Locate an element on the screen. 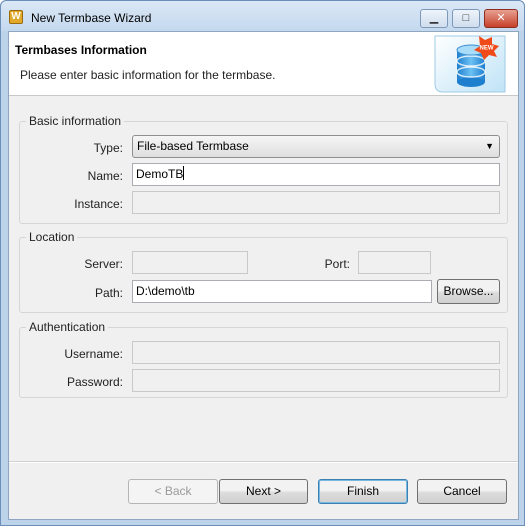 The width and height of the screenshot is (525, 526). name-field: DemoTB is located at coordinates (316, 174).